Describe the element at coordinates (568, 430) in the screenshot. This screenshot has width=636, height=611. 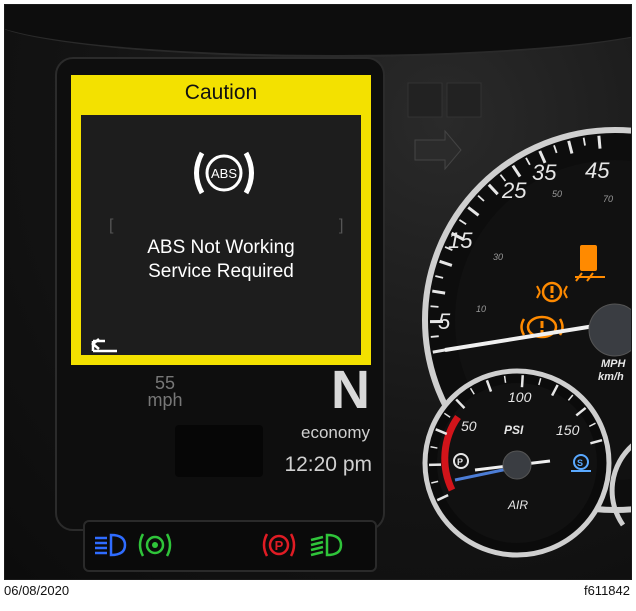
I see `air-label-150: 150` at that location.